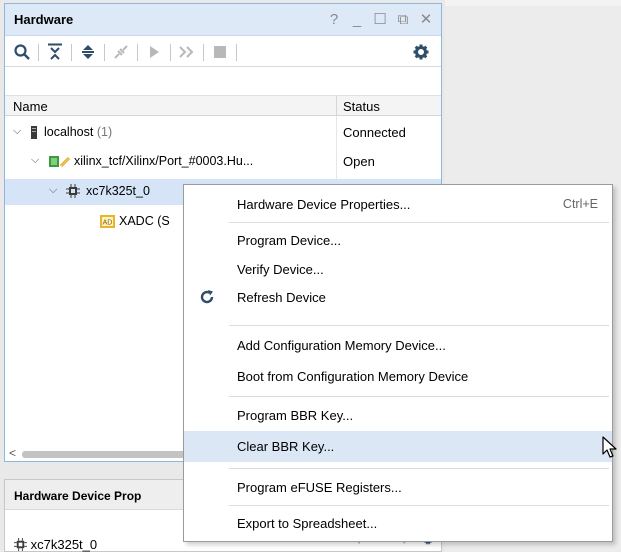 The width and height of the screenshot is (621, 552). What do you see at coordinates (223, 20) in the screenshot?
I see `hardware-panel-titlebar: Hardware ? _ ☐ ⧉ ✕` at bounding box center [223, 20].